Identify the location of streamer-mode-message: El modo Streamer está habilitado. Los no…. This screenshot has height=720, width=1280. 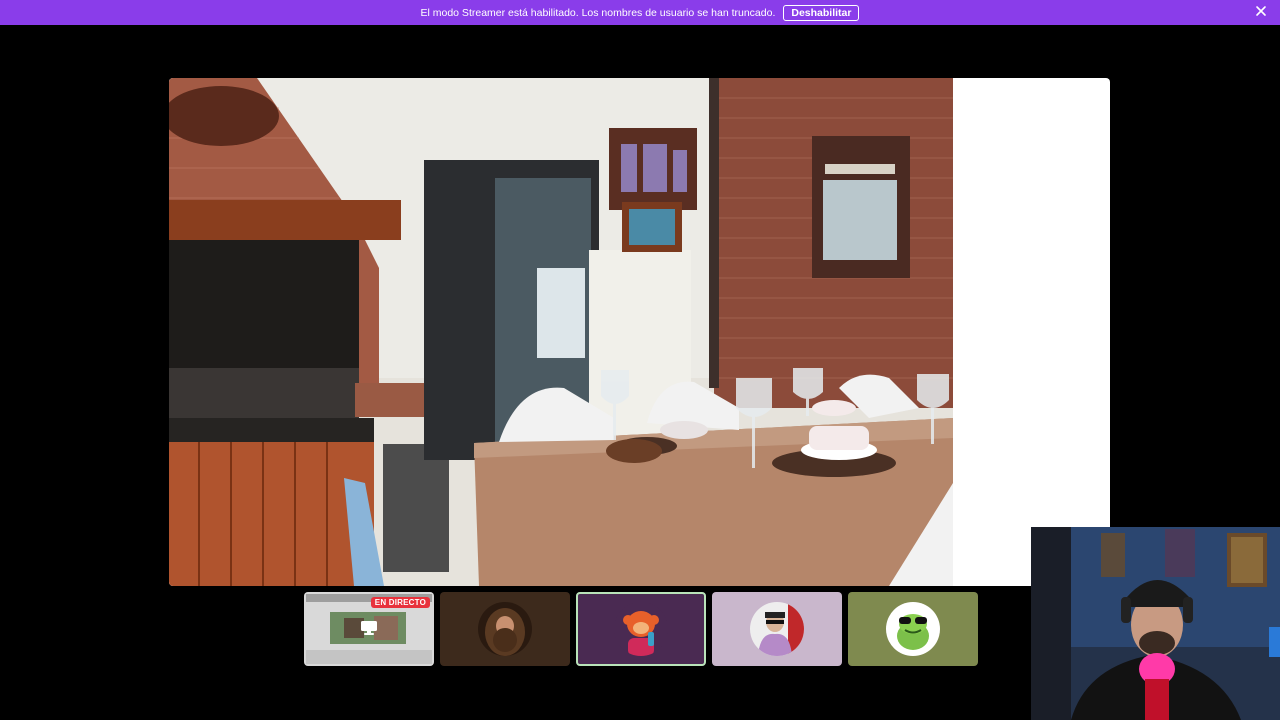
(598, 12).